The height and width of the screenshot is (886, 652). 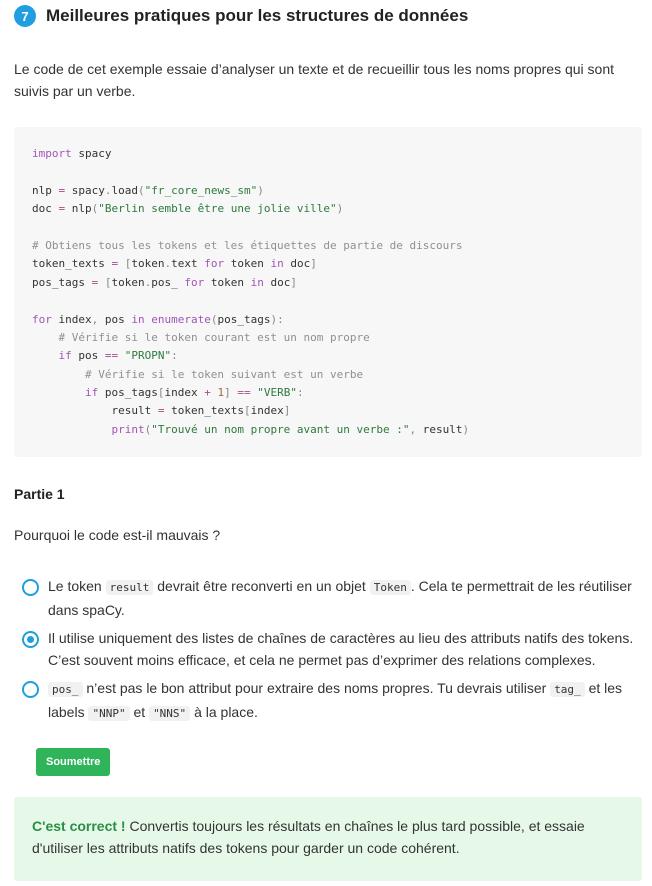 What do you see at coordinates (567, 689) in the screenshot?
I see `inline-code: tag_` at bounding box center [567, 689].